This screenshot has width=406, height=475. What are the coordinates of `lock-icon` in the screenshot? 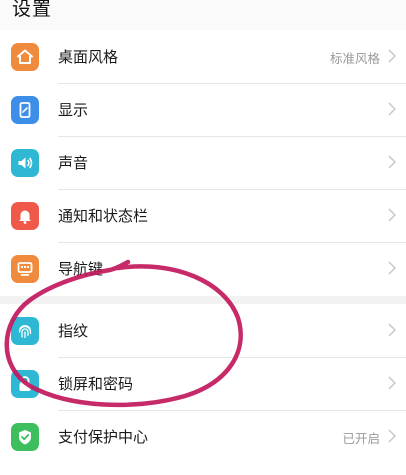 It's located at (25, 384).